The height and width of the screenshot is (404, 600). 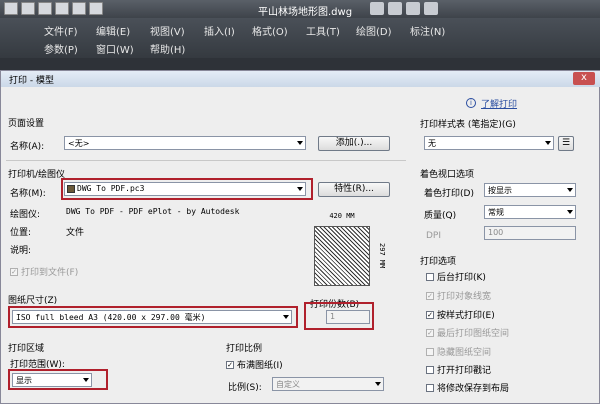 What do you see at coordinates (25, 215) in the screenshot?
I see `plotter-label: 绘图仪:` at bounding box center [25, 215].